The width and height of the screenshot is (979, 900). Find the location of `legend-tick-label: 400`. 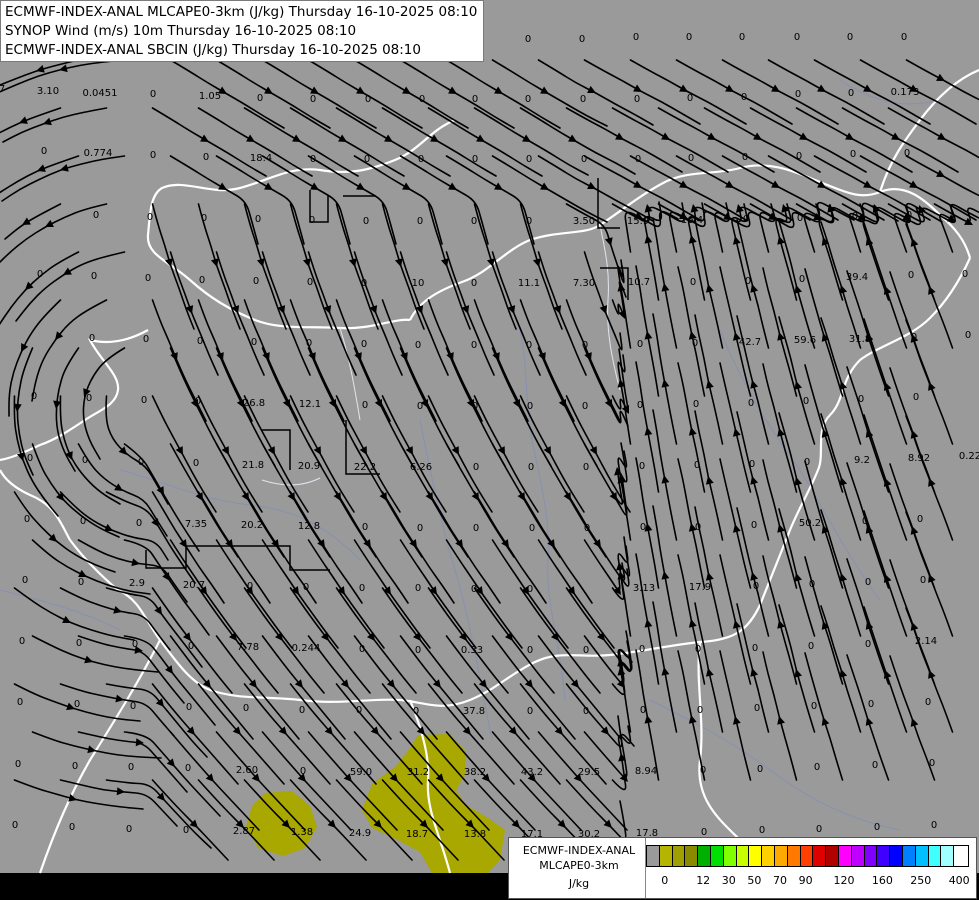

legend-tick-label: 400 is located at coordinates (959, 880).